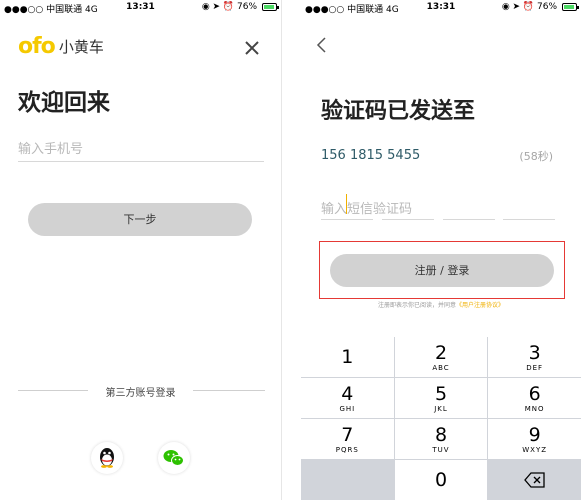  I want to click on key-5: 5 JKL, so click(441, 398).